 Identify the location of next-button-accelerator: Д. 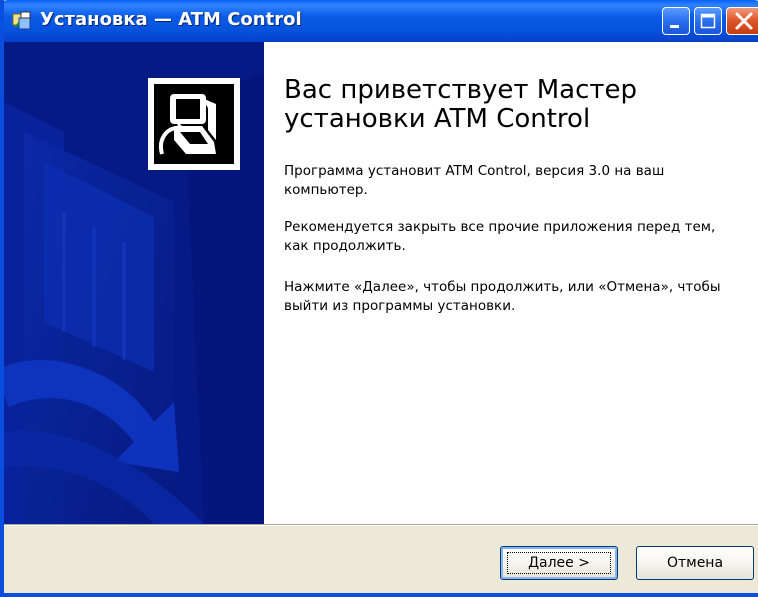
(533, 563).